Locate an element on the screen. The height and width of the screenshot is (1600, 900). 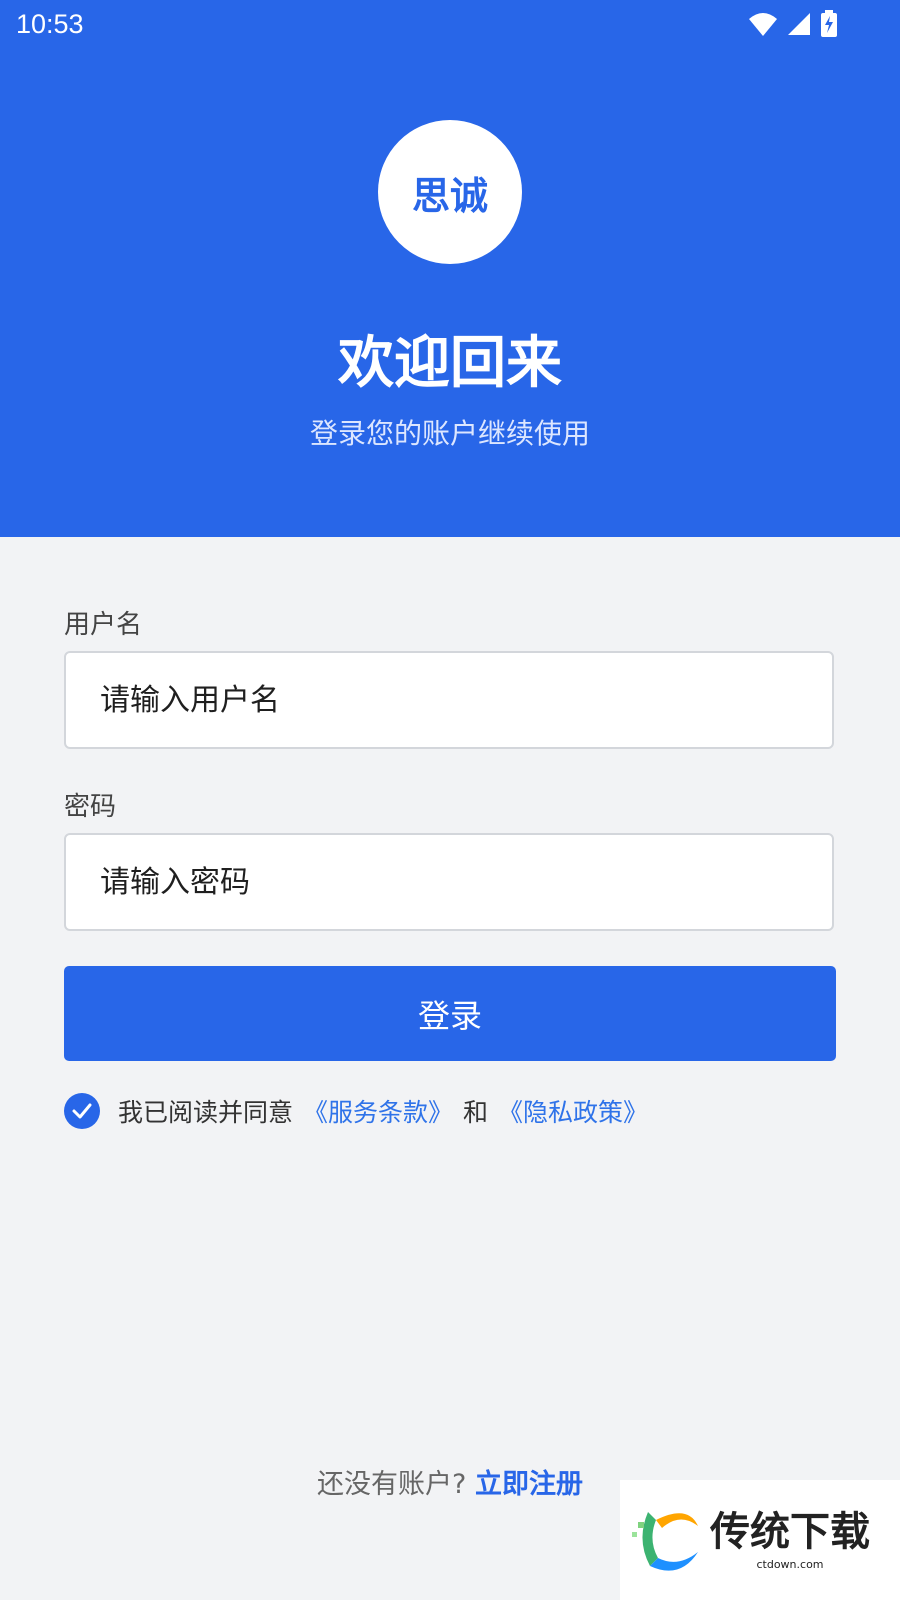
agreement-checkbox is located at coordinates (82, 1111).